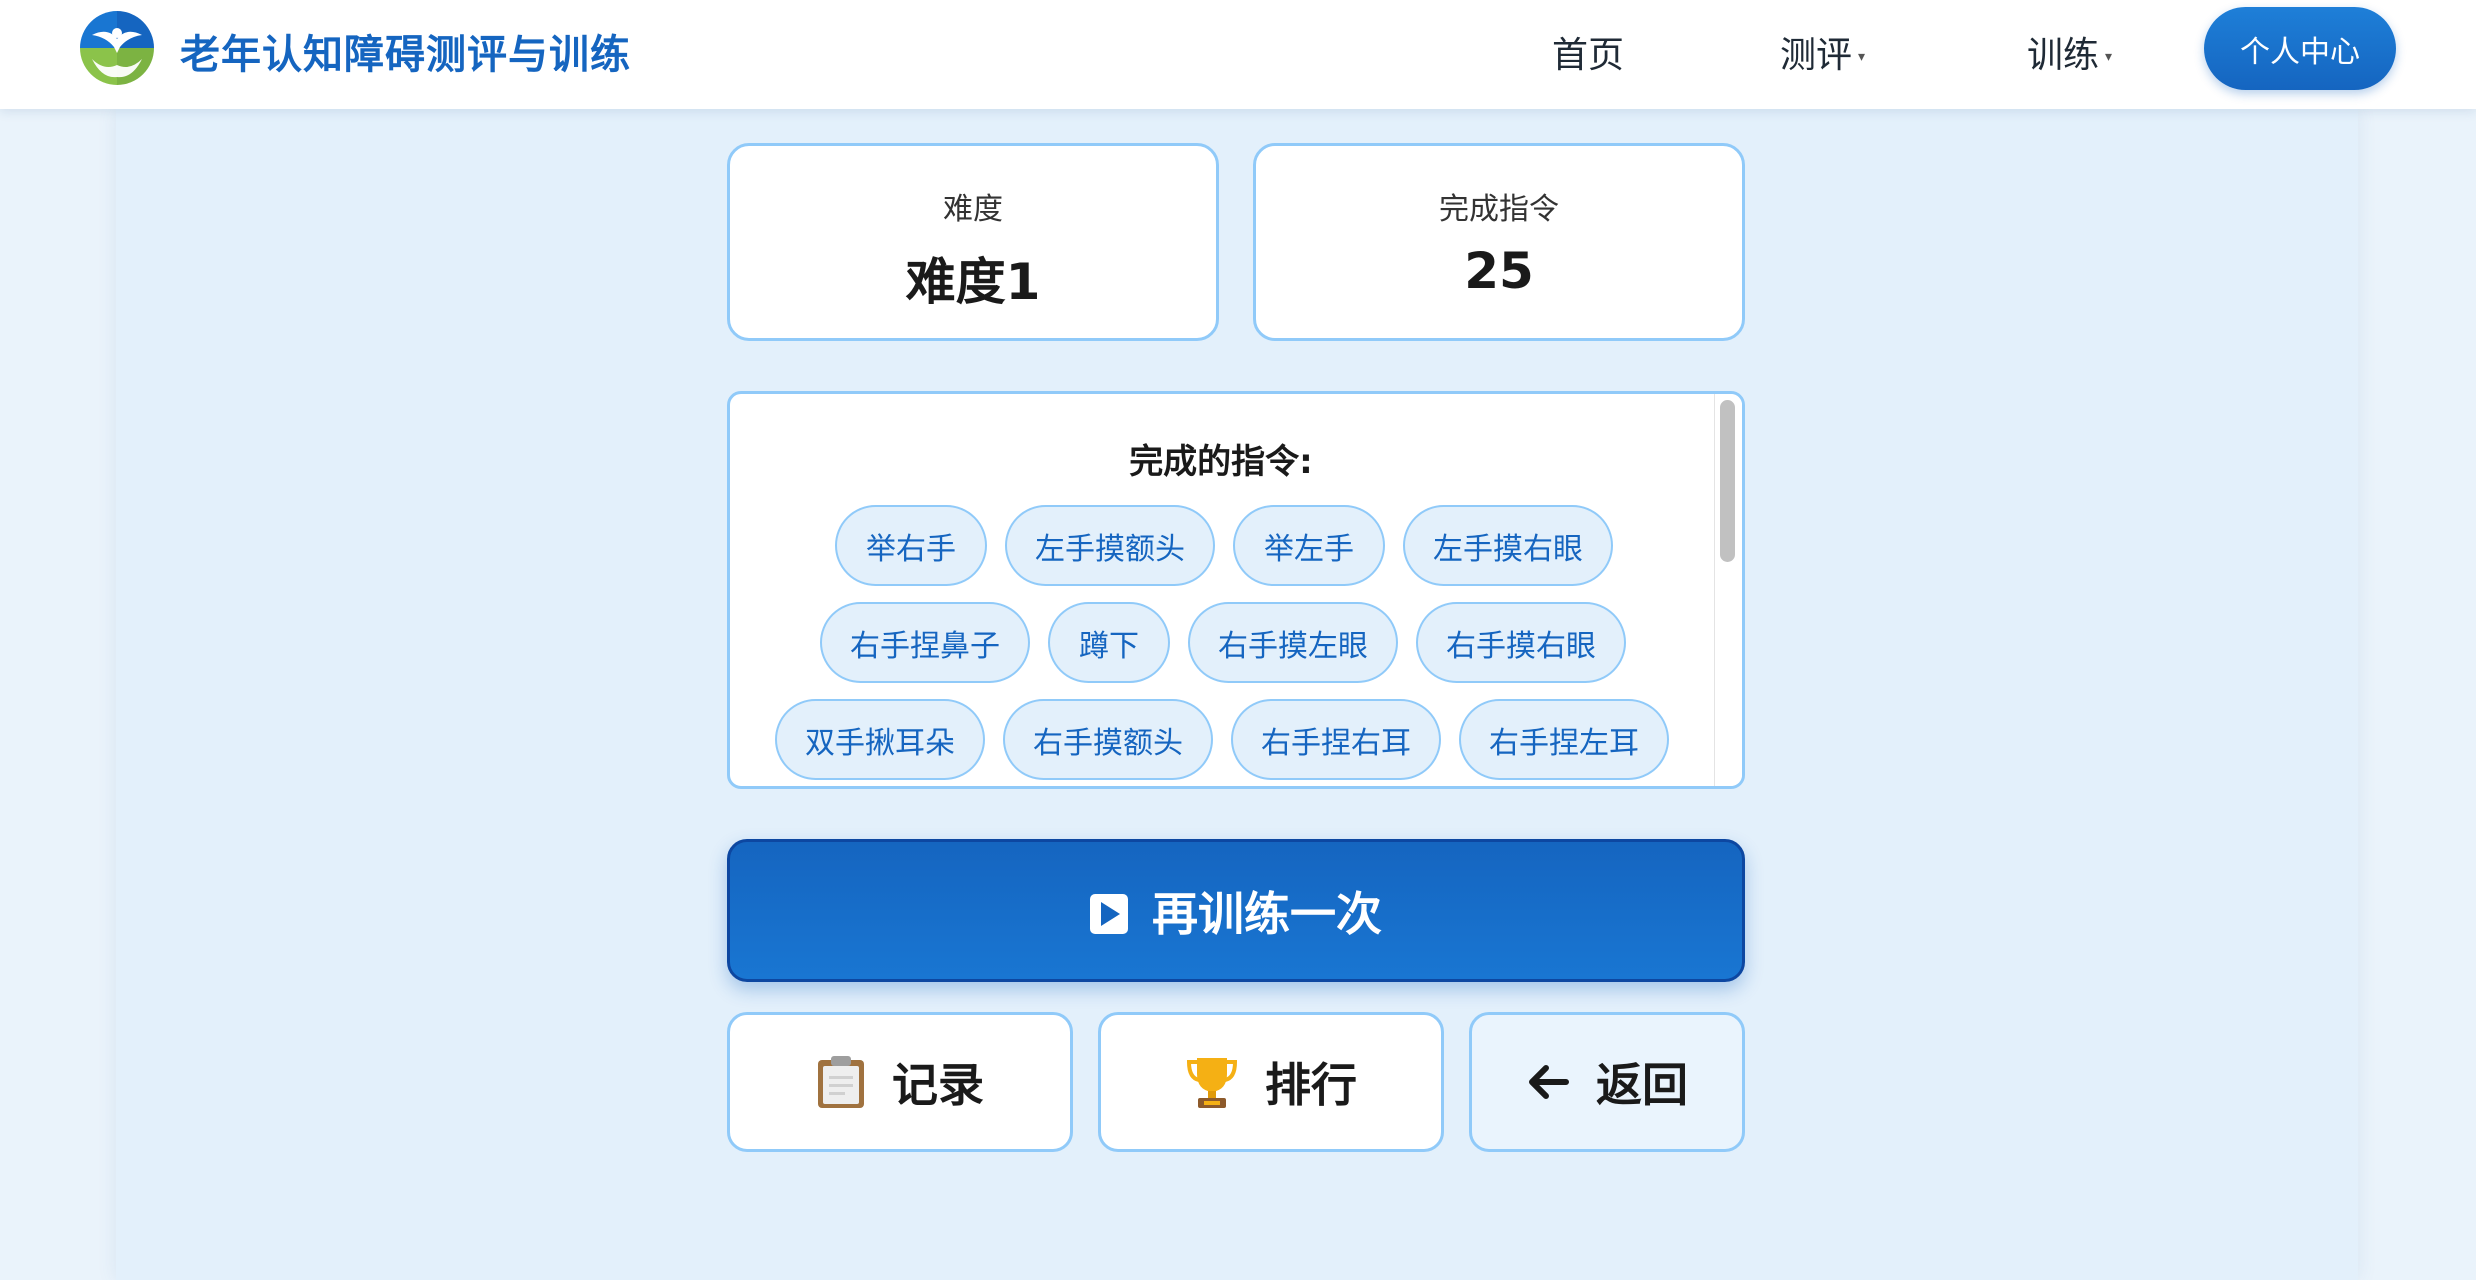  What do you see at coordinates (1212, 1082) in the screenshot?
I see `trophy-icon` at bounding box center [1212, 1082].